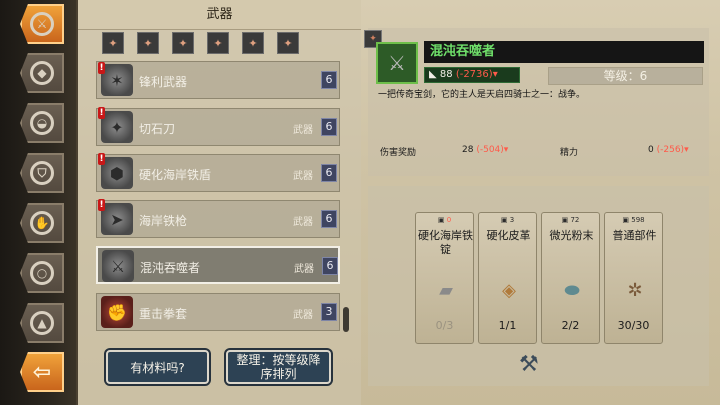 The width and height of the screenshot is (720, 405). I want to click on nav-armor-button: ◆, so click(42, 73).